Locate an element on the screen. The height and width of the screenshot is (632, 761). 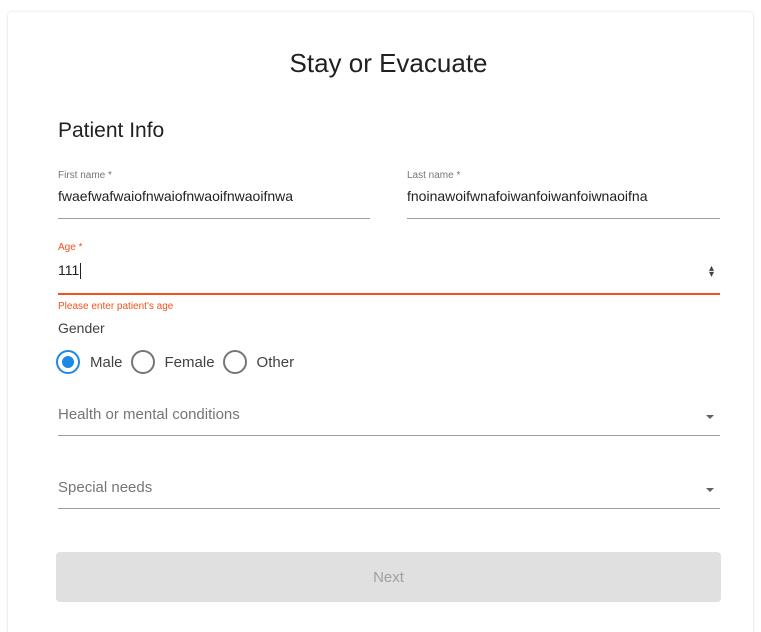
radio-checked-icon is located at coordinates (68, 362).